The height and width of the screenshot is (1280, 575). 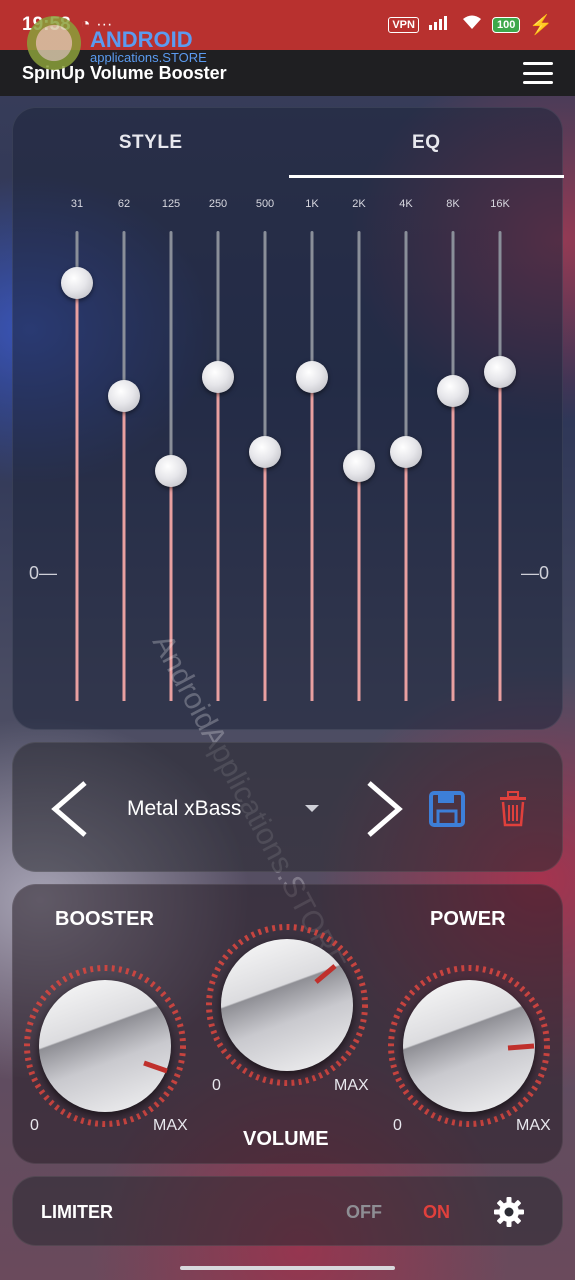 I want to click on battery-icon: 100, so click(x=506, y=25).